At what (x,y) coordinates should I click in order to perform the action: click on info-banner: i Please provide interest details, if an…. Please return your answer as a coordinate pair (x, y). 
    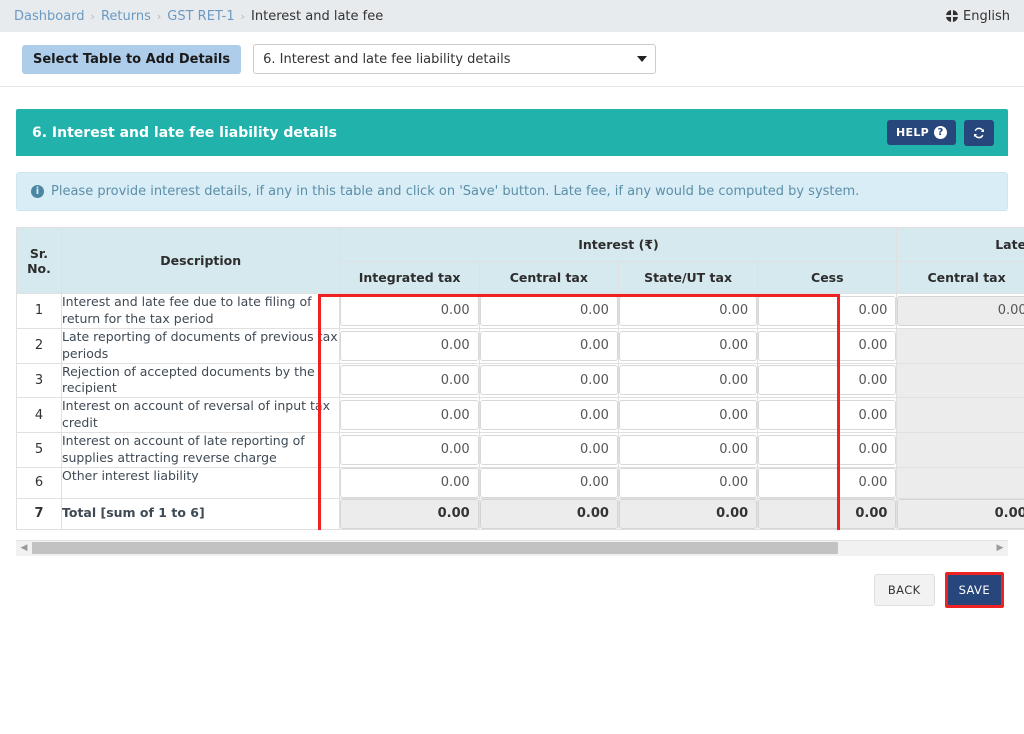
    Looking at the image, I should click on (512, 191).